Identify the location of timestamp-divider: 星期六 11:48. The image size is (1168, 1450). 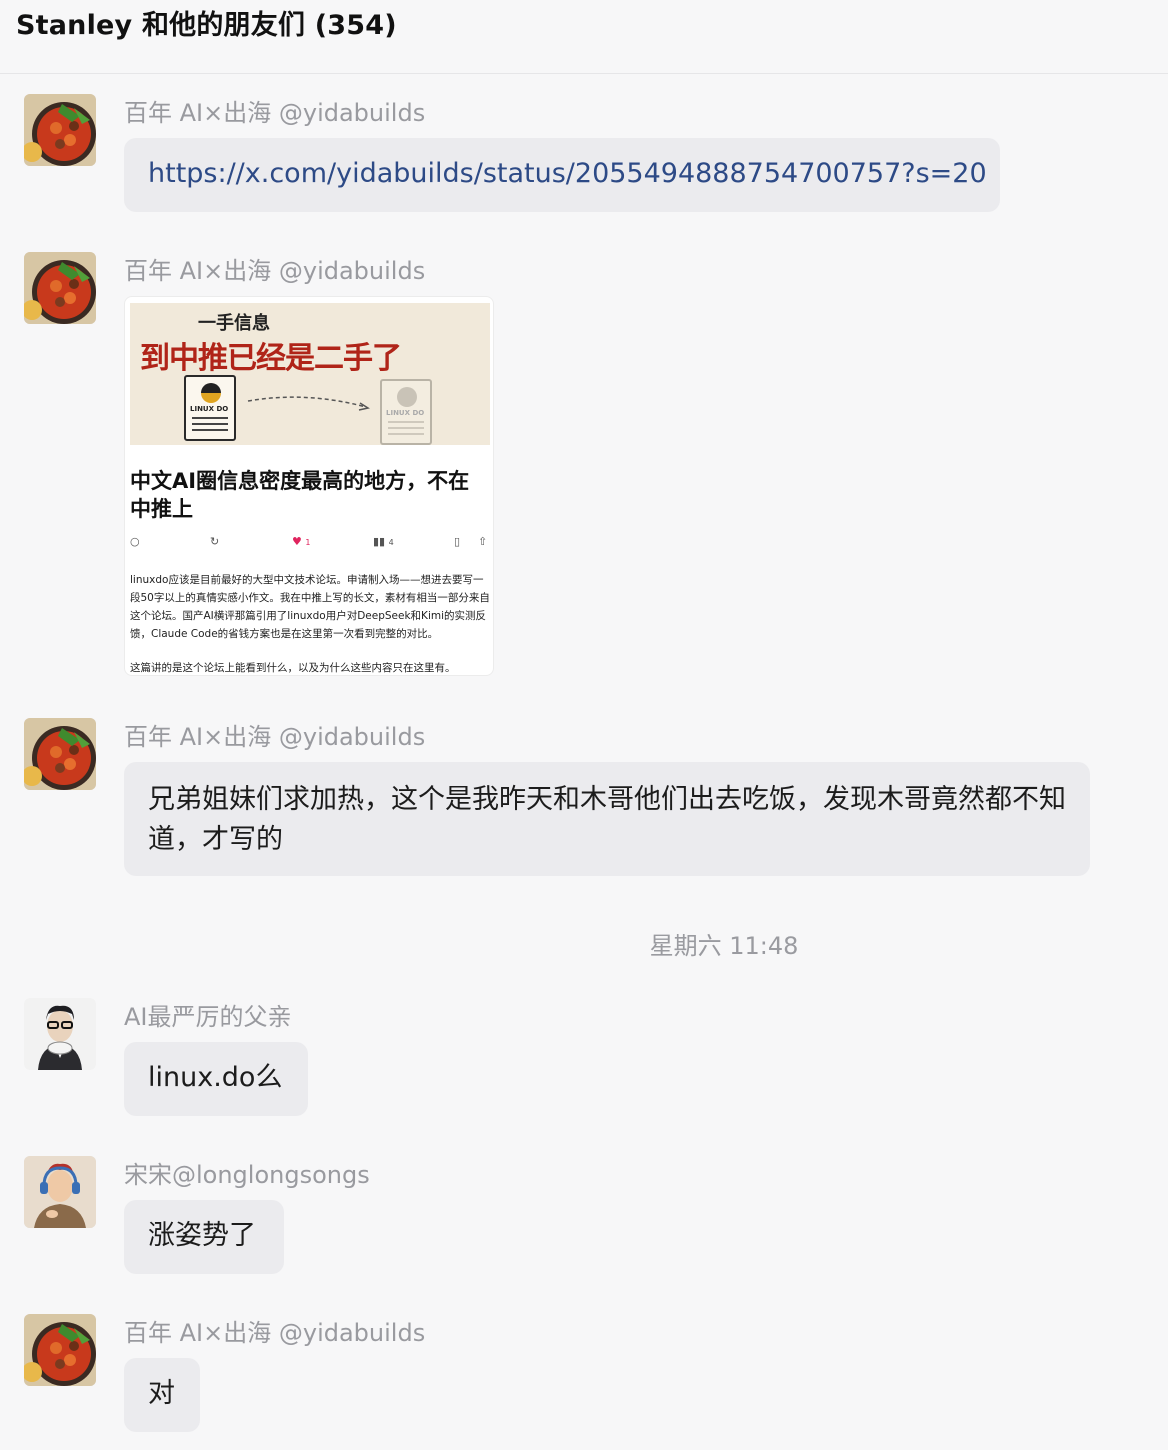
(724, 946).